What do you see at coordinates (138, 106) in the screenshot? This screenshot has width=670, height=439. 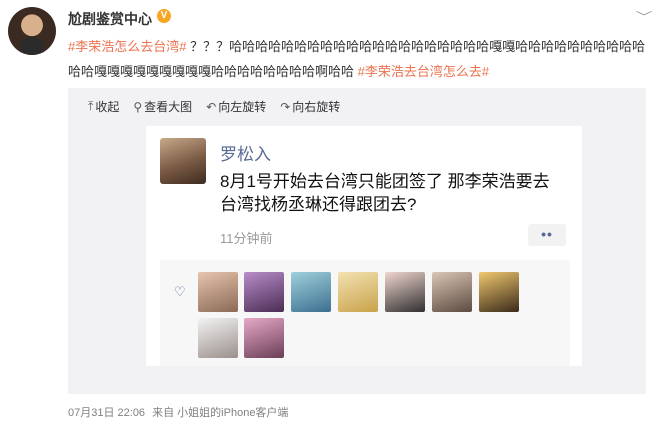 I see `magnifier-icon: ⚲` at bounding box center [138, 106].